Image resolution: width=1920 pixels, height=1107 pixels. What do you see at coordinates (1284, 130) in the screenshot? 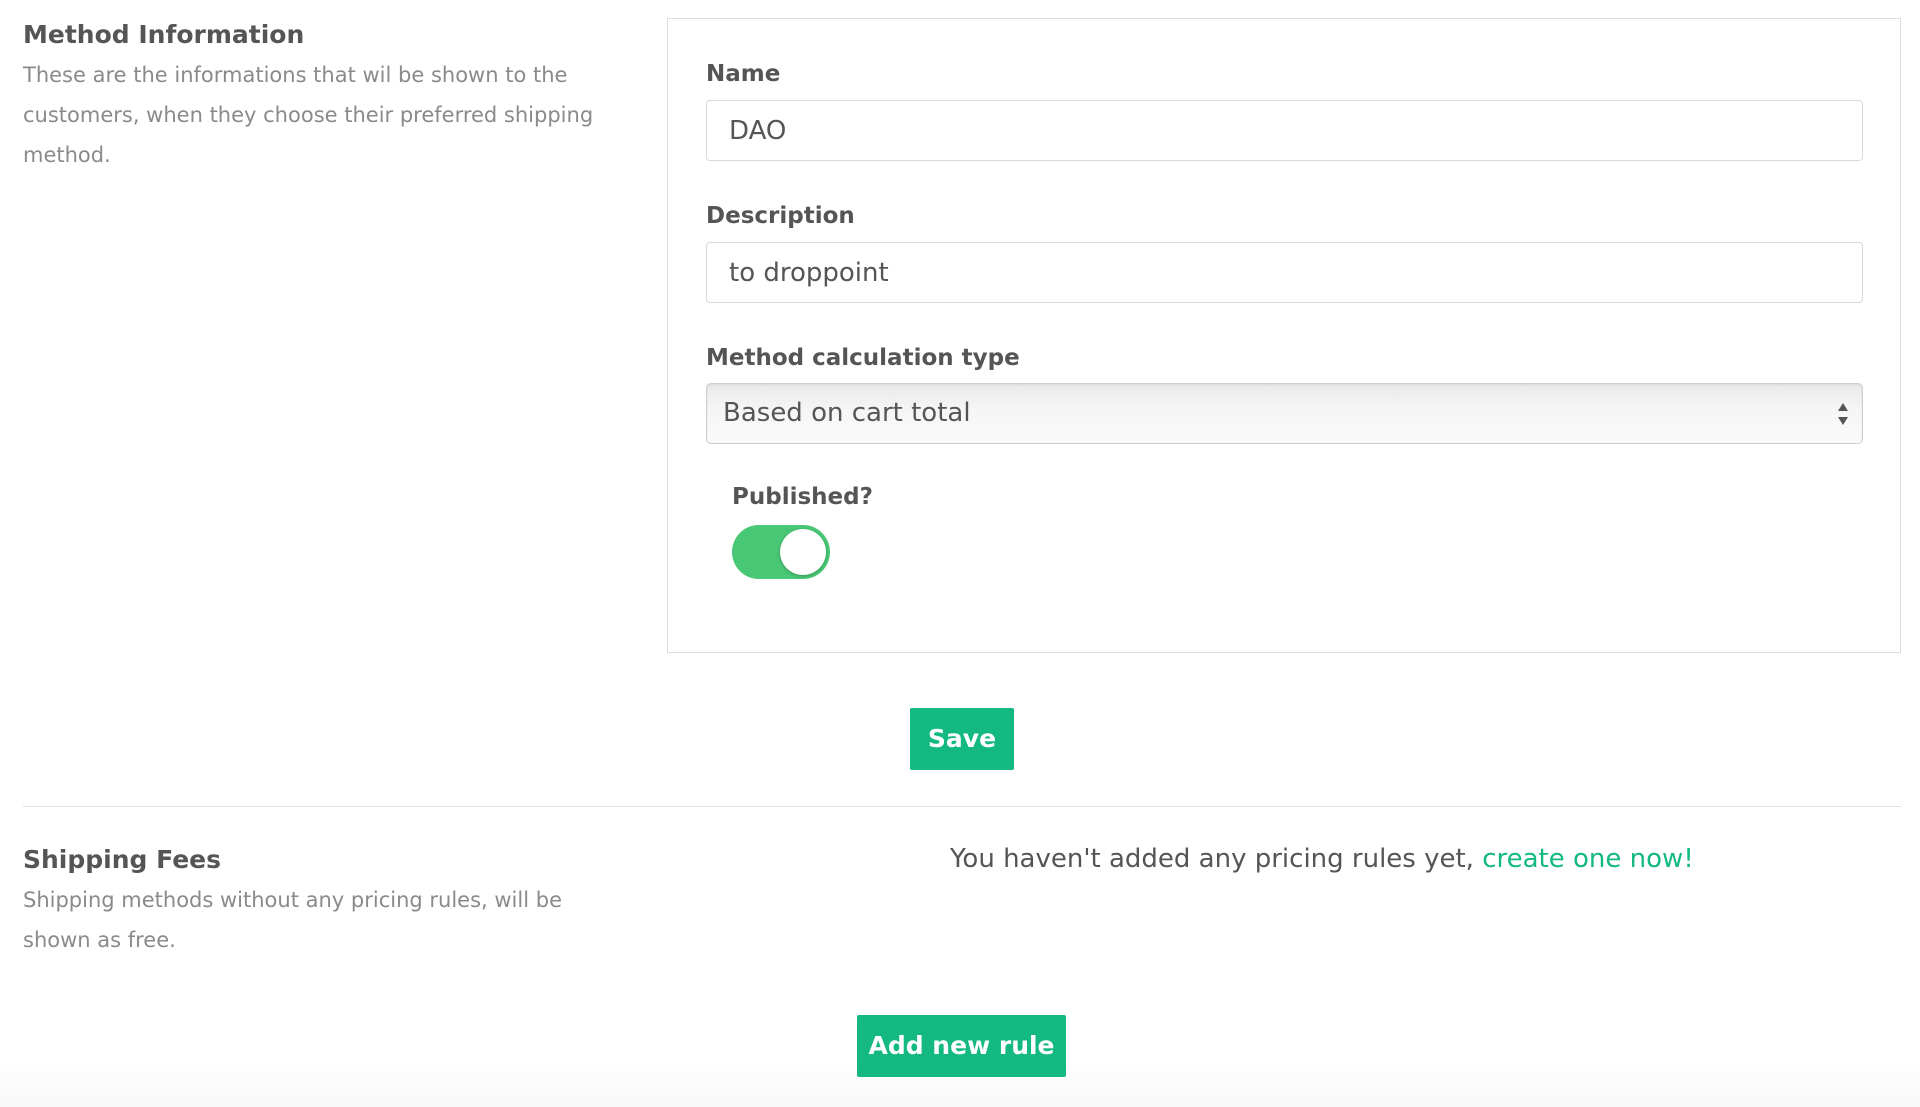
I see `name-input` at bounding box center [1284, 130].